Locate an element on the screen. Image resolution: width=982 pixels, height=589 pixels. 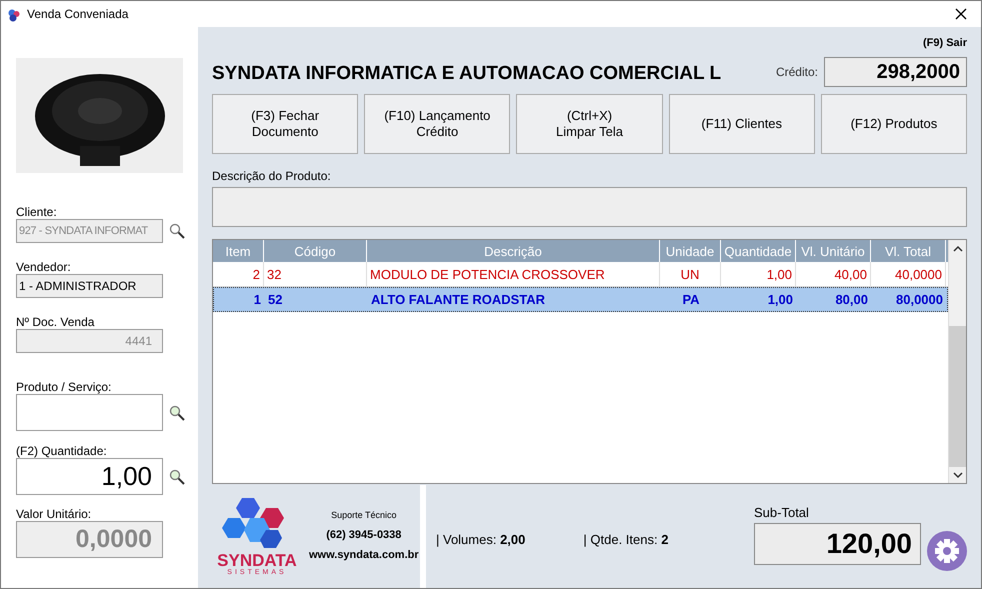
field-label: Nº Doc. Venda is located at coordinates (56, 322).